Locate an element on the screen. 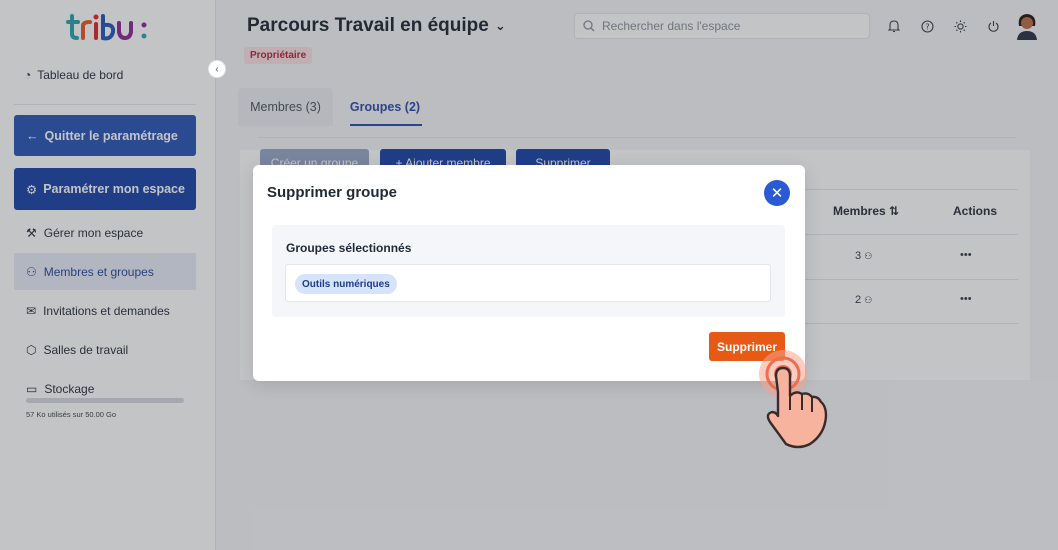 The width and height of the screenshot is (1058, 550). collapse-sidebar-button: ‹ is located at coordinates (217, 69).